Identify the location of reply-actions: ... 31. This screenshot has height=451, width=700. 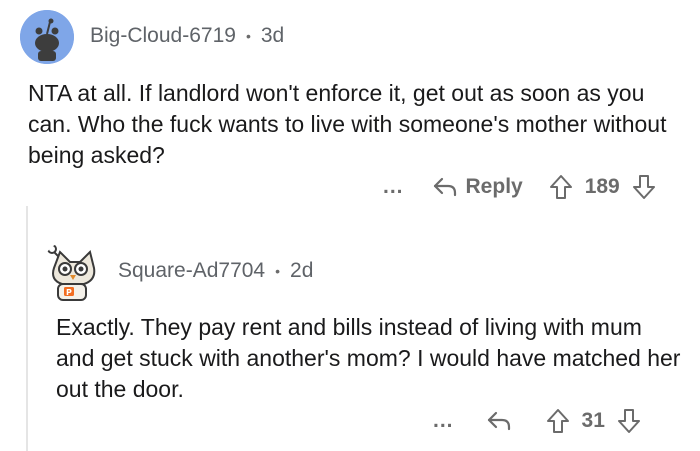
(537, 421).